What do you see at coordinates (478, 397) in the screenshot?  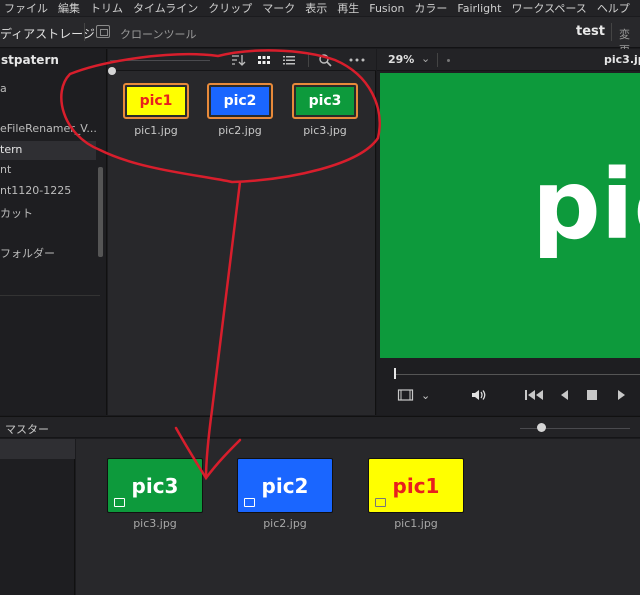 I see `volume-icon` at bounding box center [478, 397].